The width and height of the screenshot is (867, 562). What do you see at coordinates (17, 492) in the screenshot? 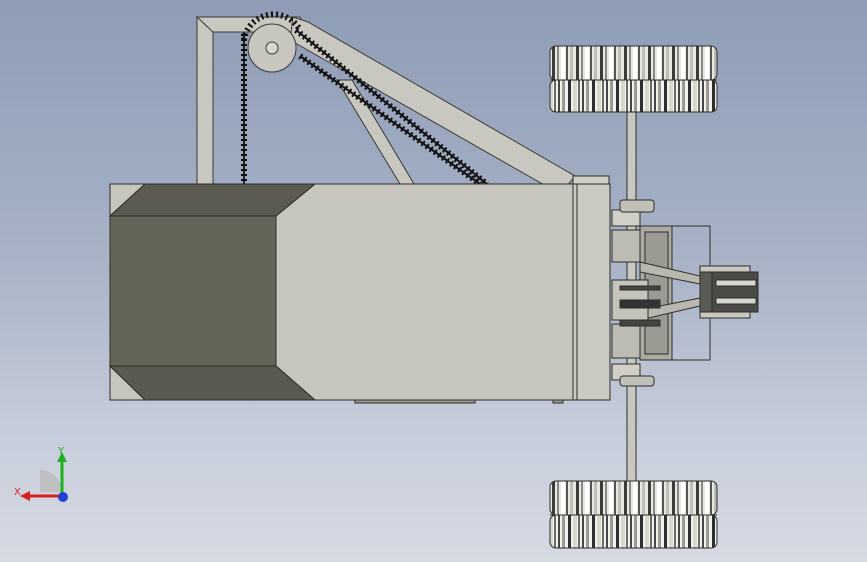
I see `x-axis-label: X` at bounding box center [17, 492].